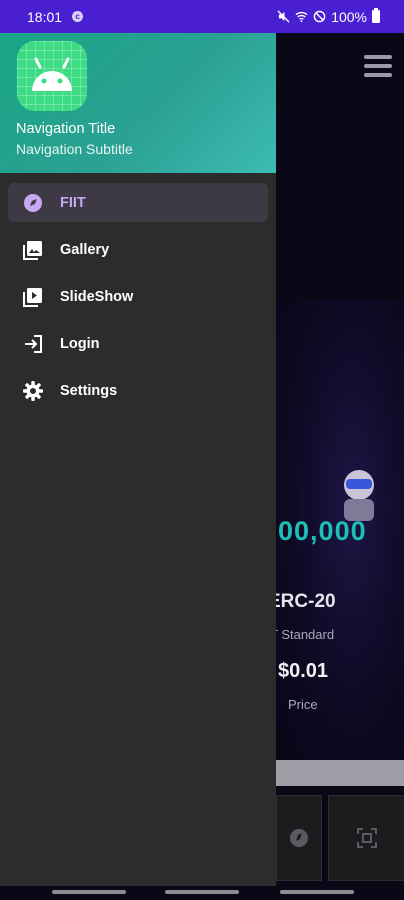 The height and width of the screenshot is (900, 404). I want to click on menu-icon, so click(378, 66).